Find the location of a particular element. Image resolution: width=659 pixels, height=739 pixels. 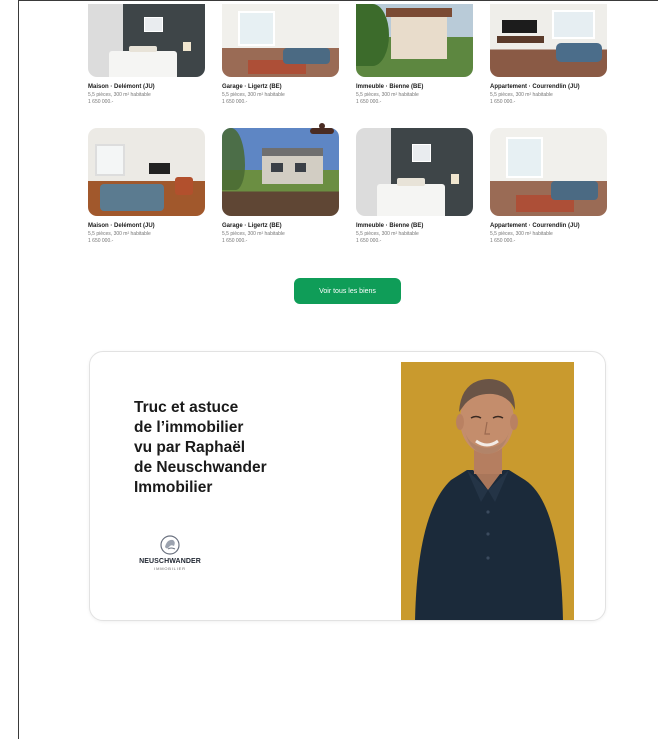

logo-tagline: IMMOBILIER is located at coordinates (170, 568).